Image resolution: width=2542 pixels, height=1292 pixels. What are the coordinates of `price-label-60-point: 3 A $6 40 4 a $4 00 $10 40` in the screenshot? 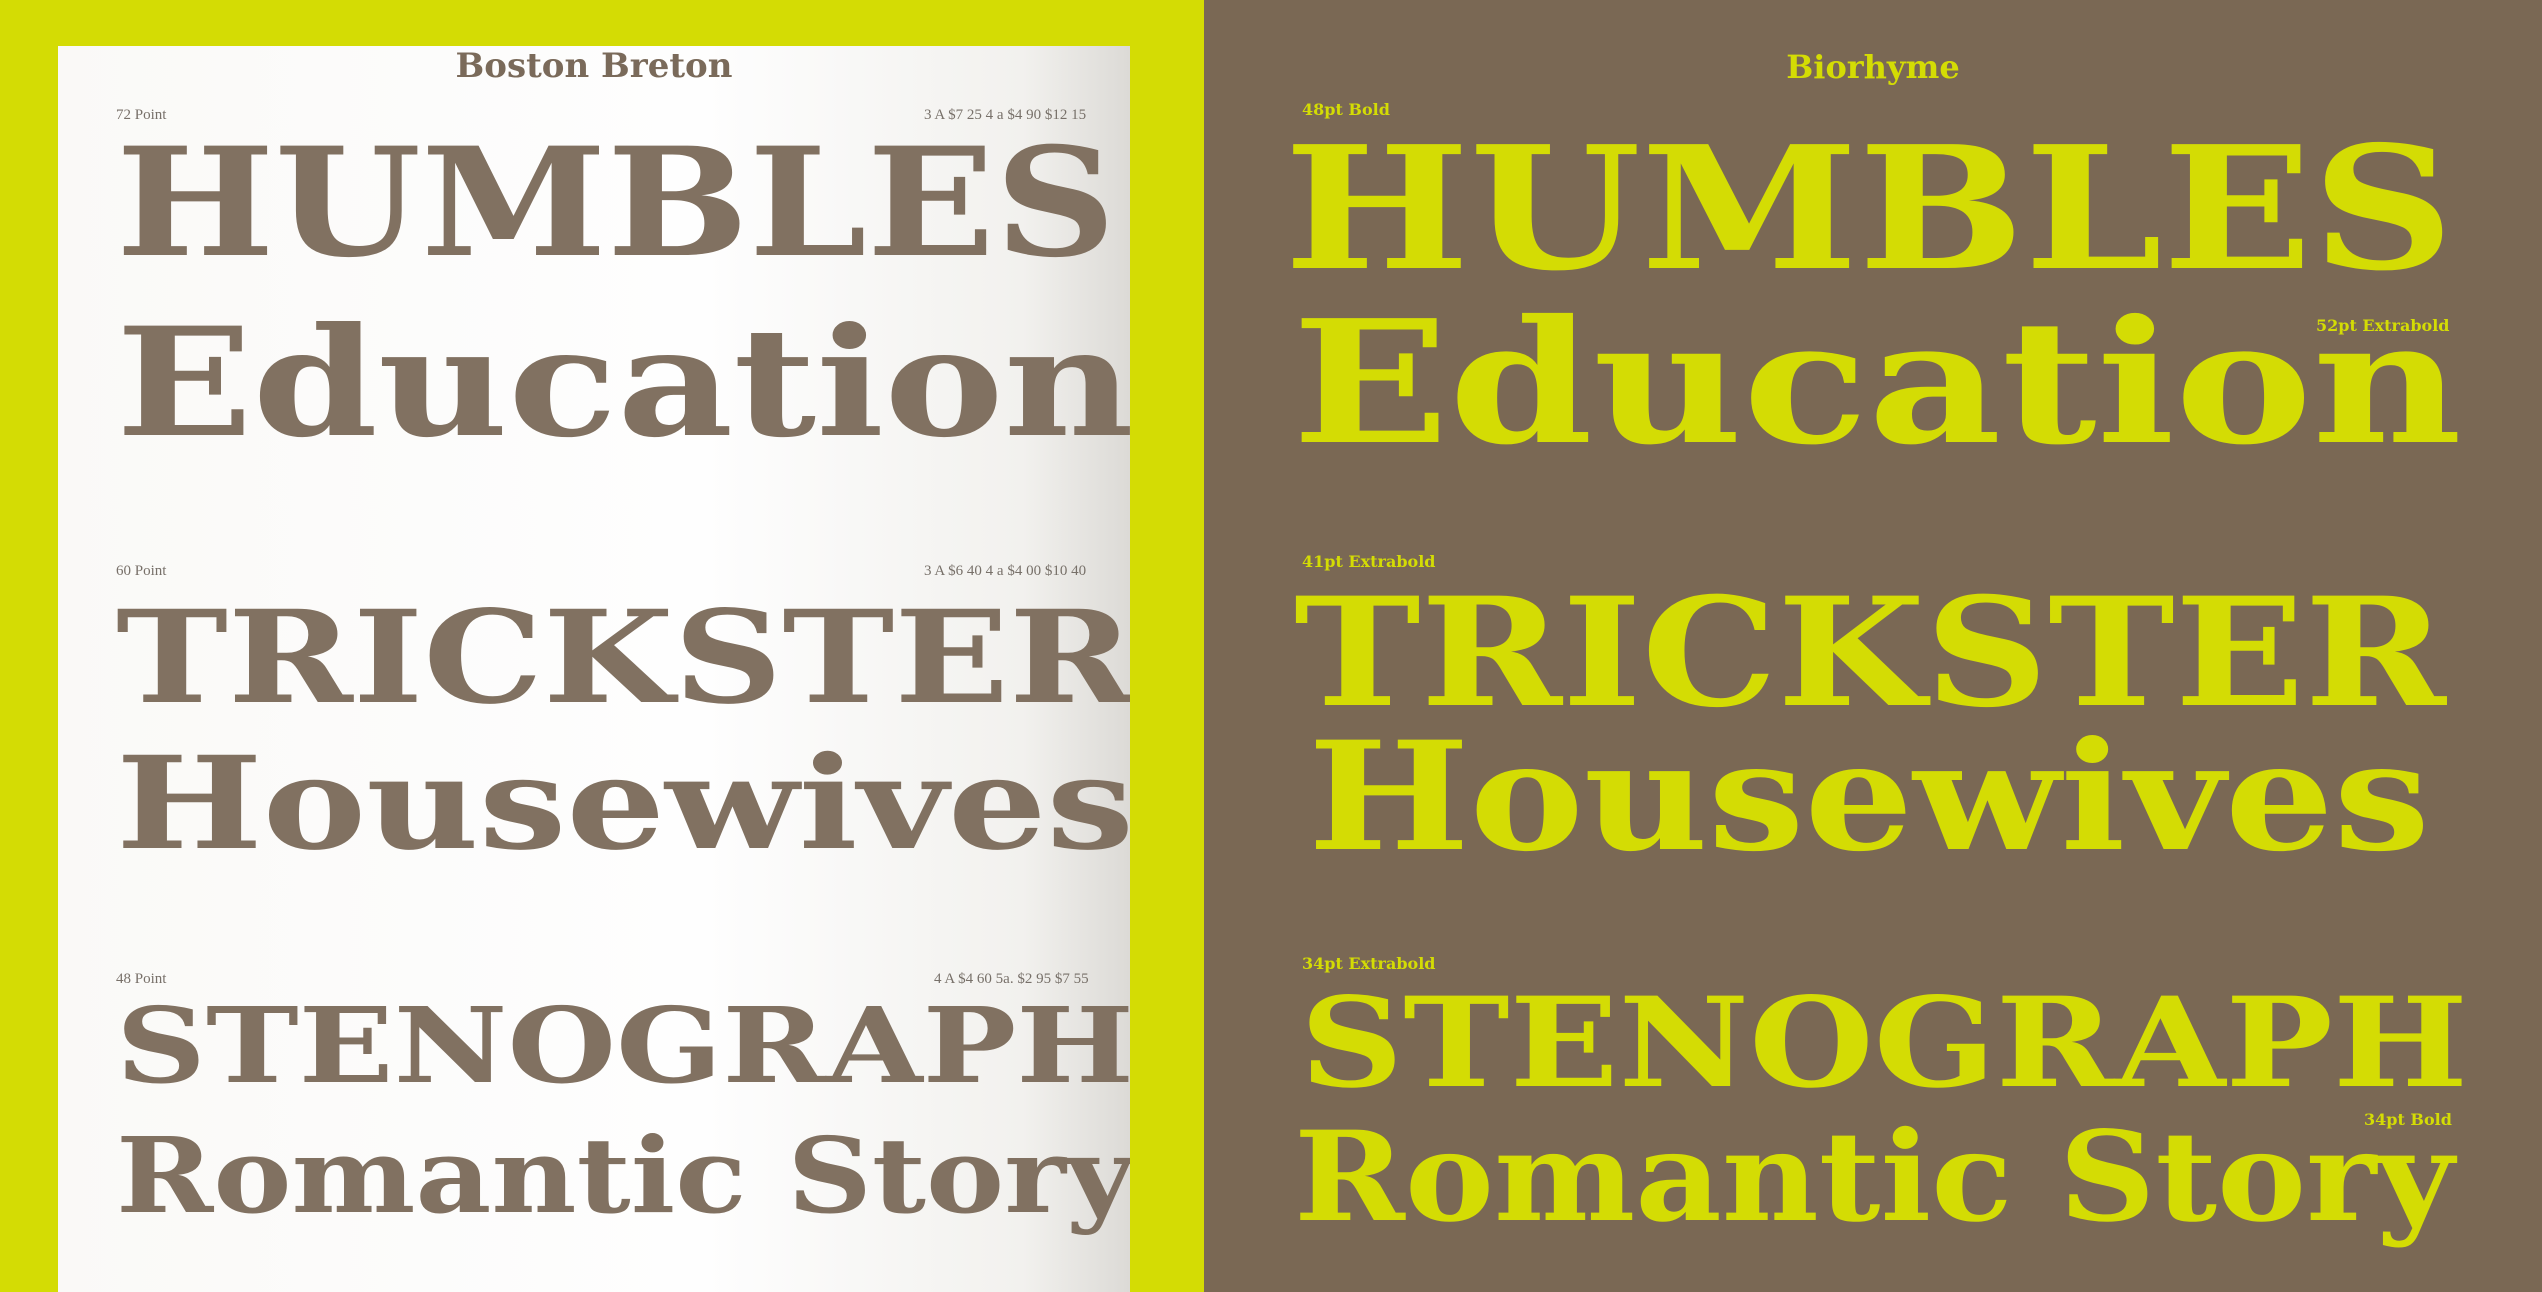 It's located at (1005, 571).